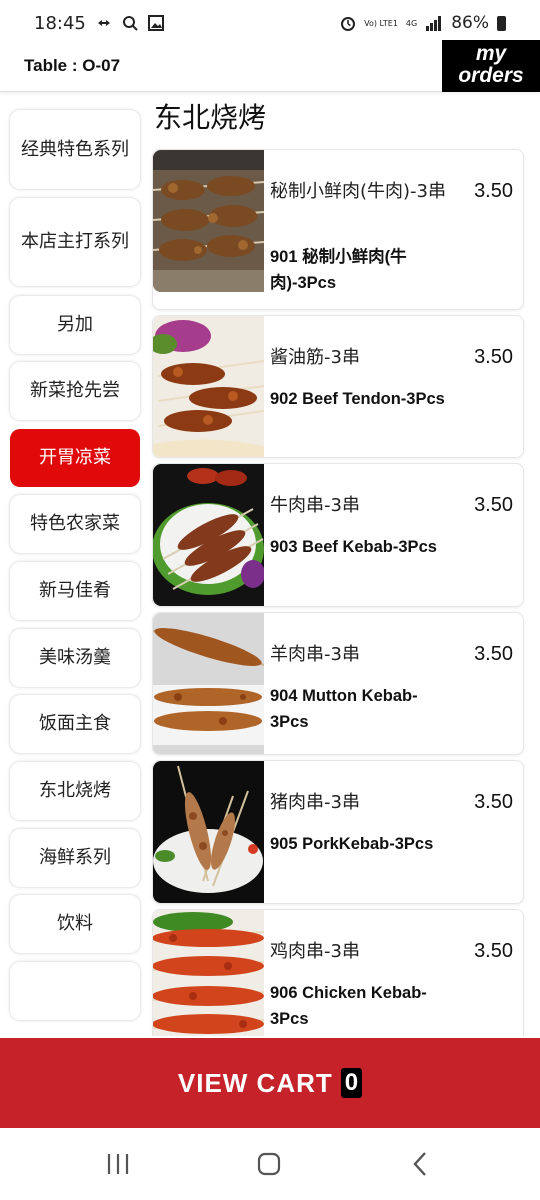  I want to click on menu-item-card: 羊肉串-3串 3.50 904 Mutton Kebab-3Pcs, so click(338, 683).